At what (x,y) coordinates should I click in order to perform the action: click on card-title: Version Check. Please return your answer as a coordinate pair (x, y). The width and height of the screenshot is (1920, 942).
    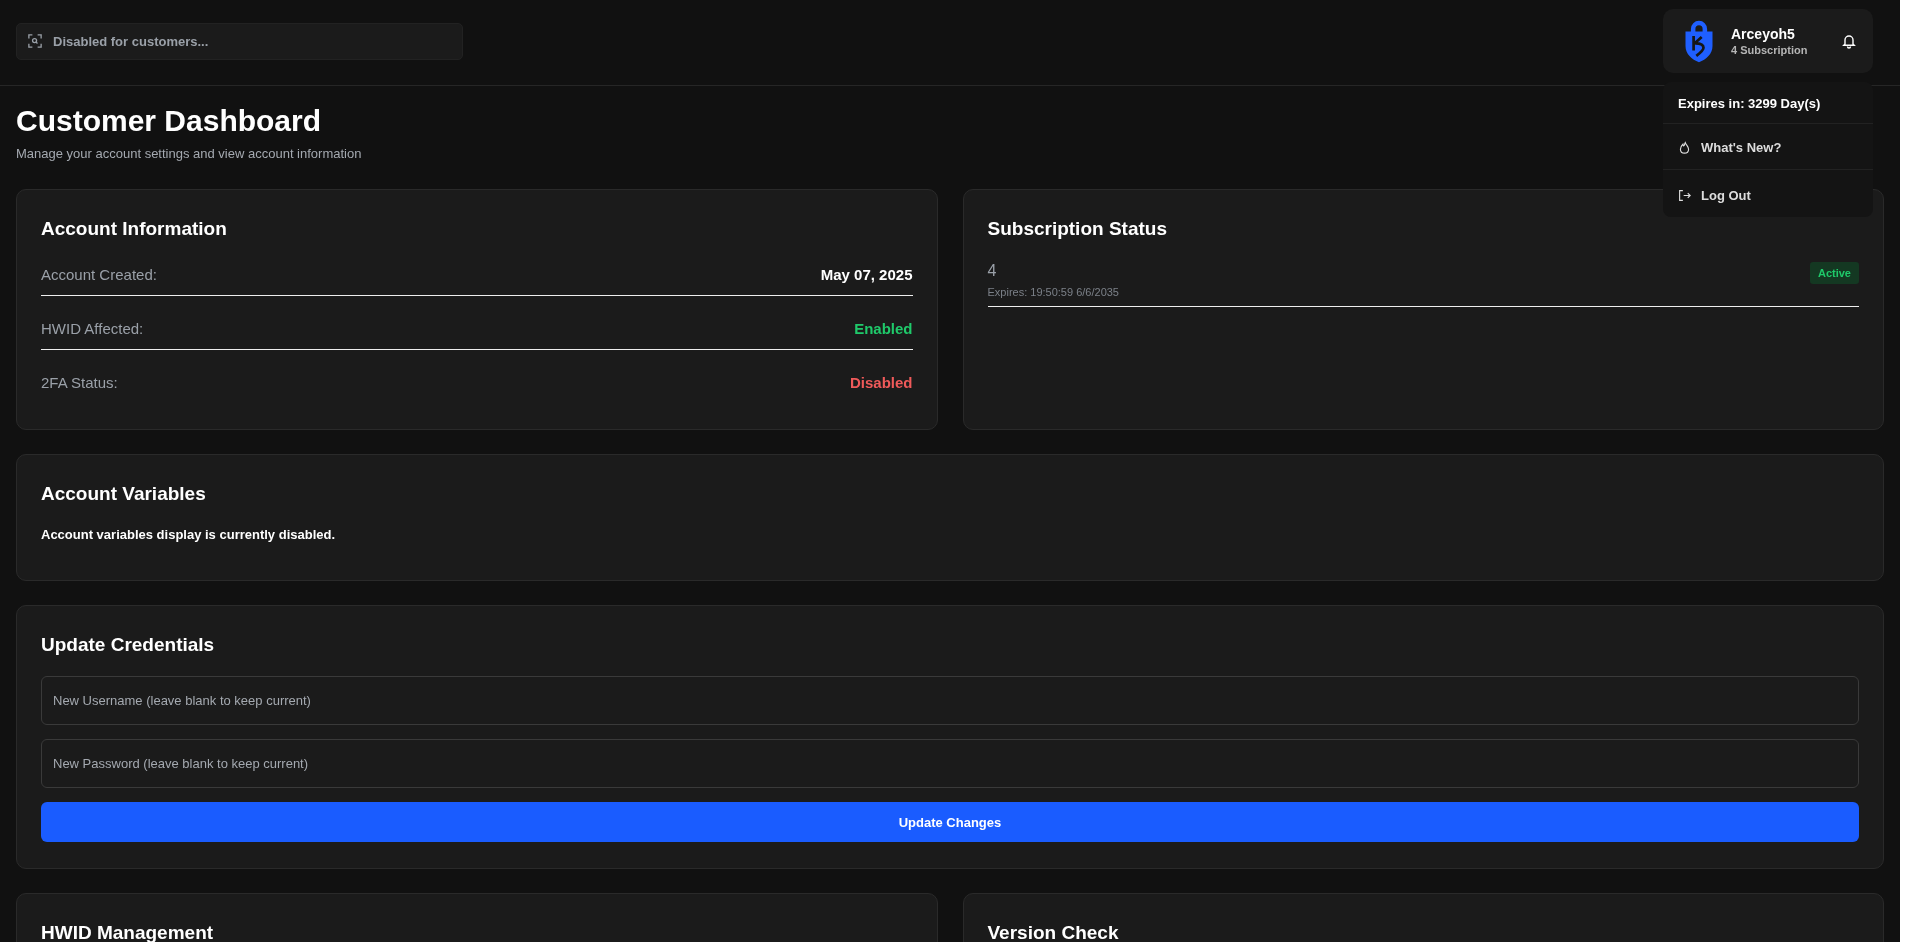
    Looking at the image, I should click on (1053, 932).